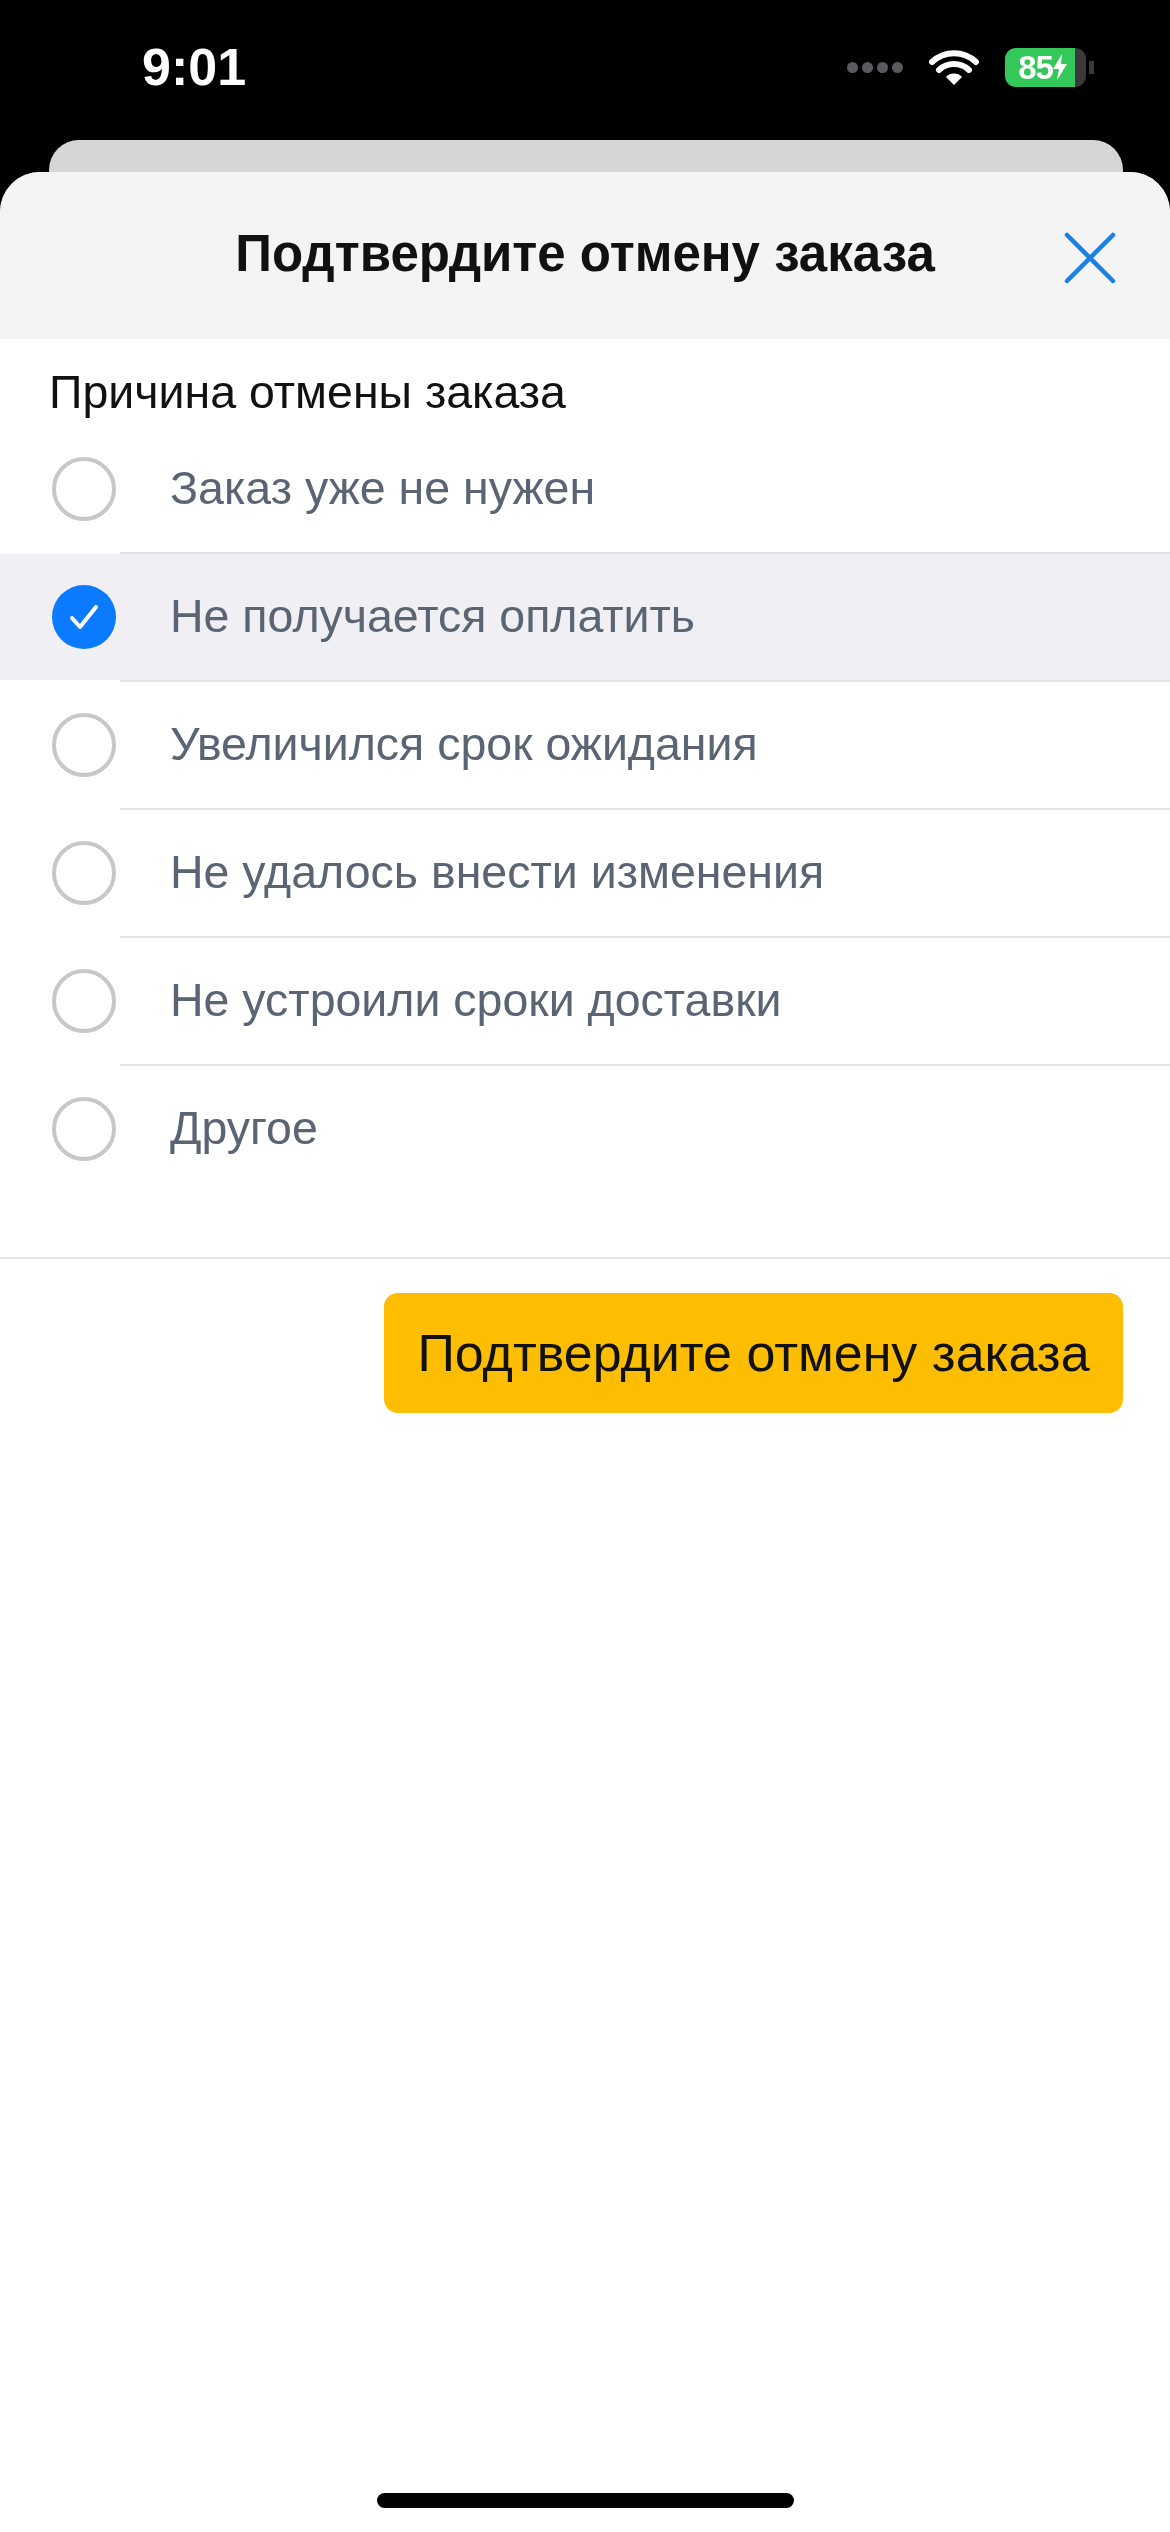 This screenshot has height=2532, width=1170. I want to click on confirm-cancel-button: Подтвердите отмену заказа, so click(753, 1353).